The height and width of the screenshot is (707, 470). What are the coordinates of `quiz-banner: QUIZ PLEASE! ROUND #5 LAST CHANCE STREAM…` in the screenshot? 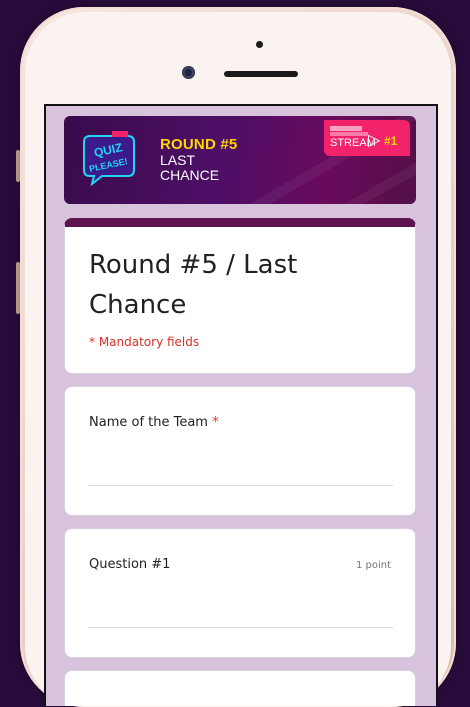 It's located at (240, 160).